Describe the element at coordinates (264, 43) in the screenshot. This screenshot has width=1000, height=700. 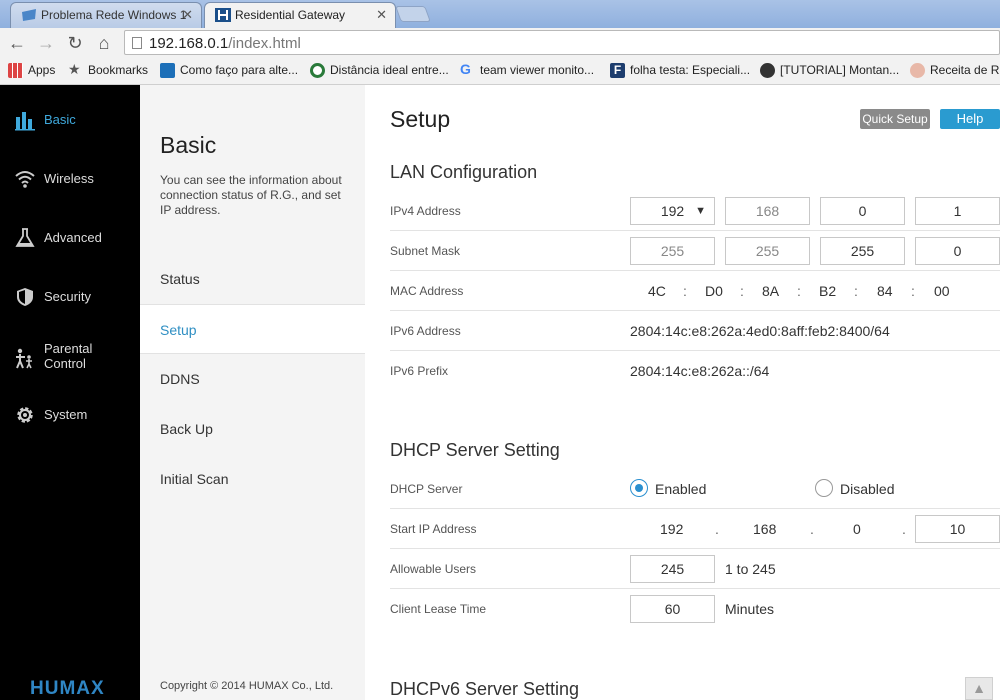
I see `url-path: /index.html` at that location.